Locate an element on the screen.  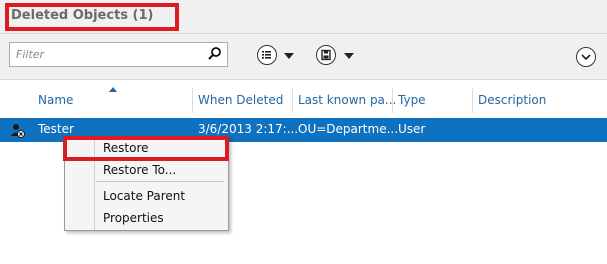
filter-placeholder: Filter is located at coordinates (30, 54).